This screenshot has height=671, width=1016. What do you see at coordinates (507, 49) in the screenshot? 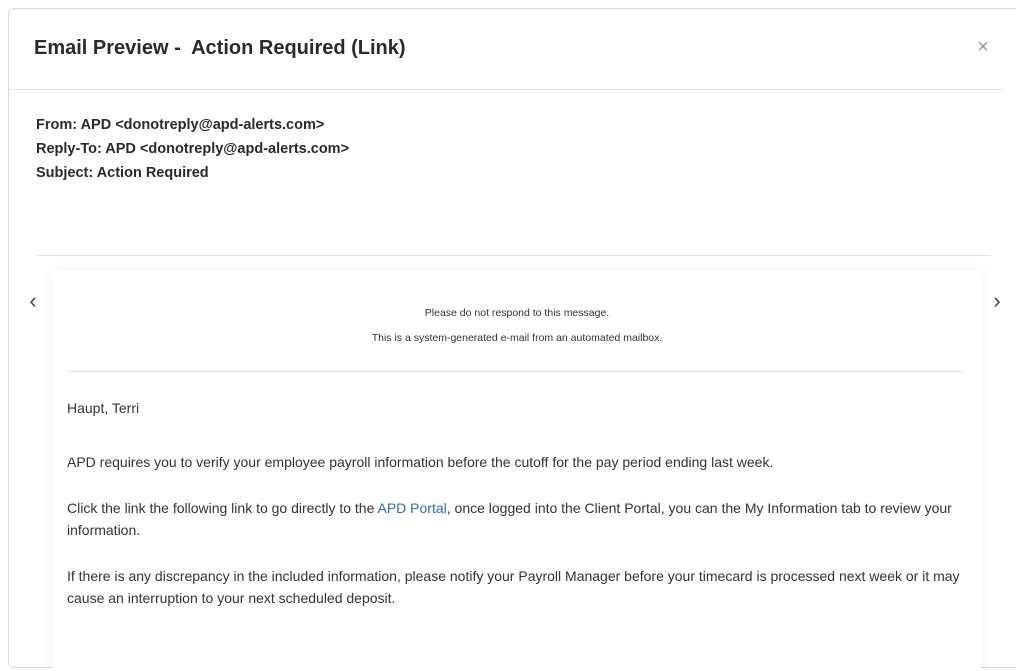
I see `modal-header: Email Preview - Action Required (Link) ×` at bounding box center [507, 49].